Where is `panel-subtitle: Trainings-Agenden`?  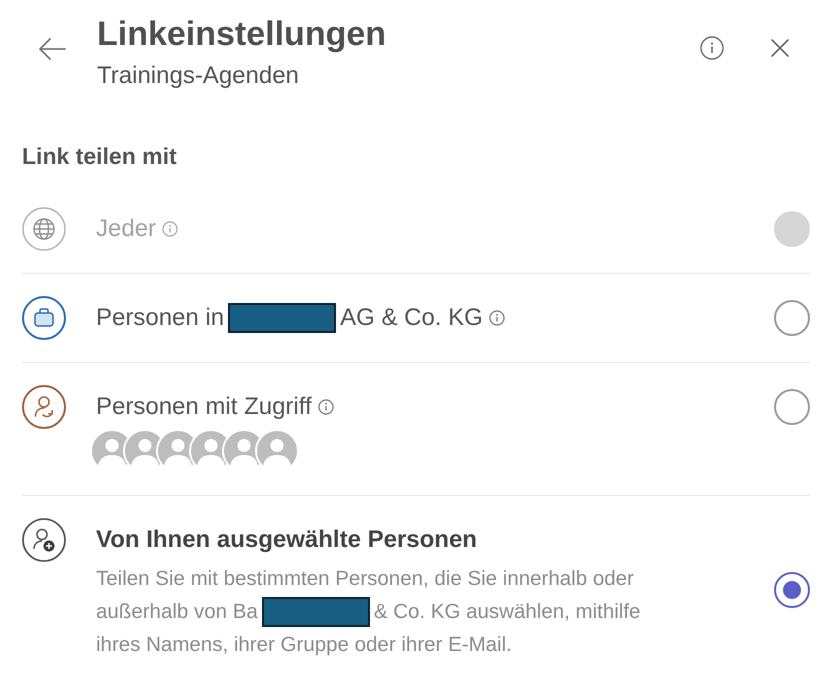
panel-subtitle: Trainings-Agenden is located at coordinates (198, 76).